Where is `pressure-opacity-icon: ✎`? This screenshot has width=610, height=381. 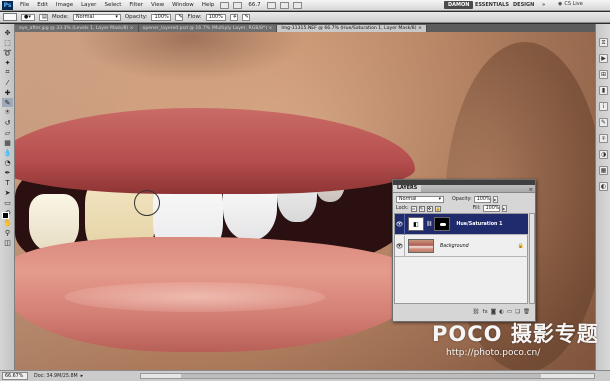 pressure-opacity-icon: ✎ is located at coordinates (179, 17).